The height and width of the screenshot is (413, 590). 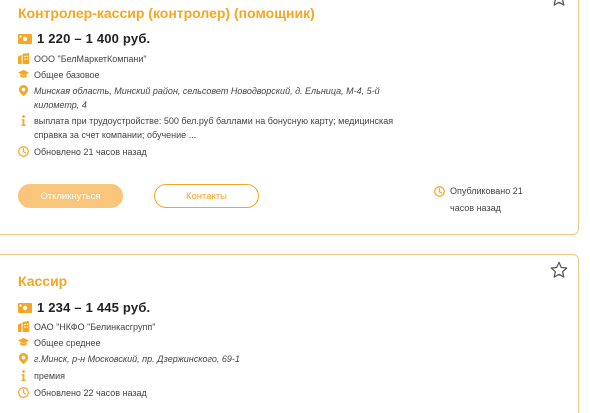 I want to click on updated-row: Обновлено 22 часов назад, so click(x=82, y=393).